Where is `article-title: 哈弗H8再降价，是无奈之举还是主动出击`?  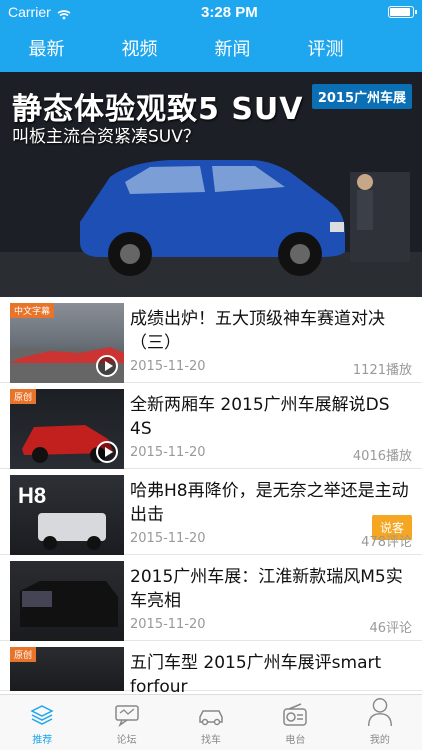 article-title: 哈弗H8再降价，是无奈之举还是主动出击 is located at coordinates (269, 503).